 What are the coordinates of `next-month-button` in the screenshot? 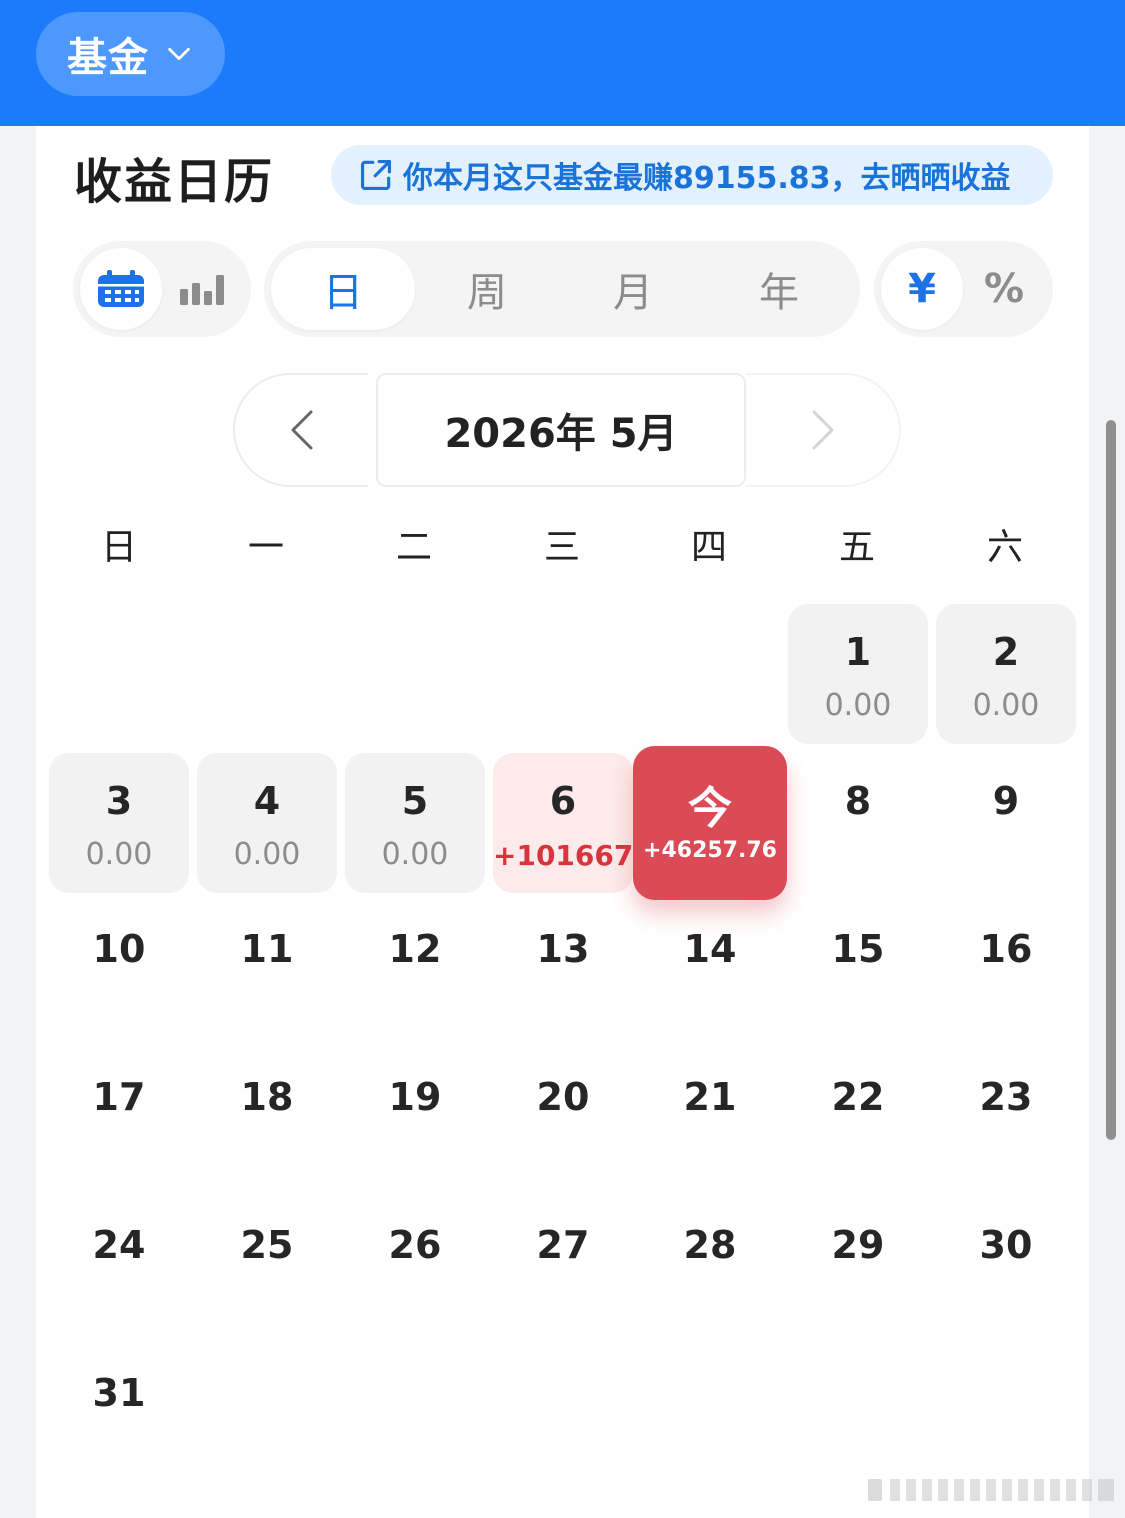 It's located at (823, 430).